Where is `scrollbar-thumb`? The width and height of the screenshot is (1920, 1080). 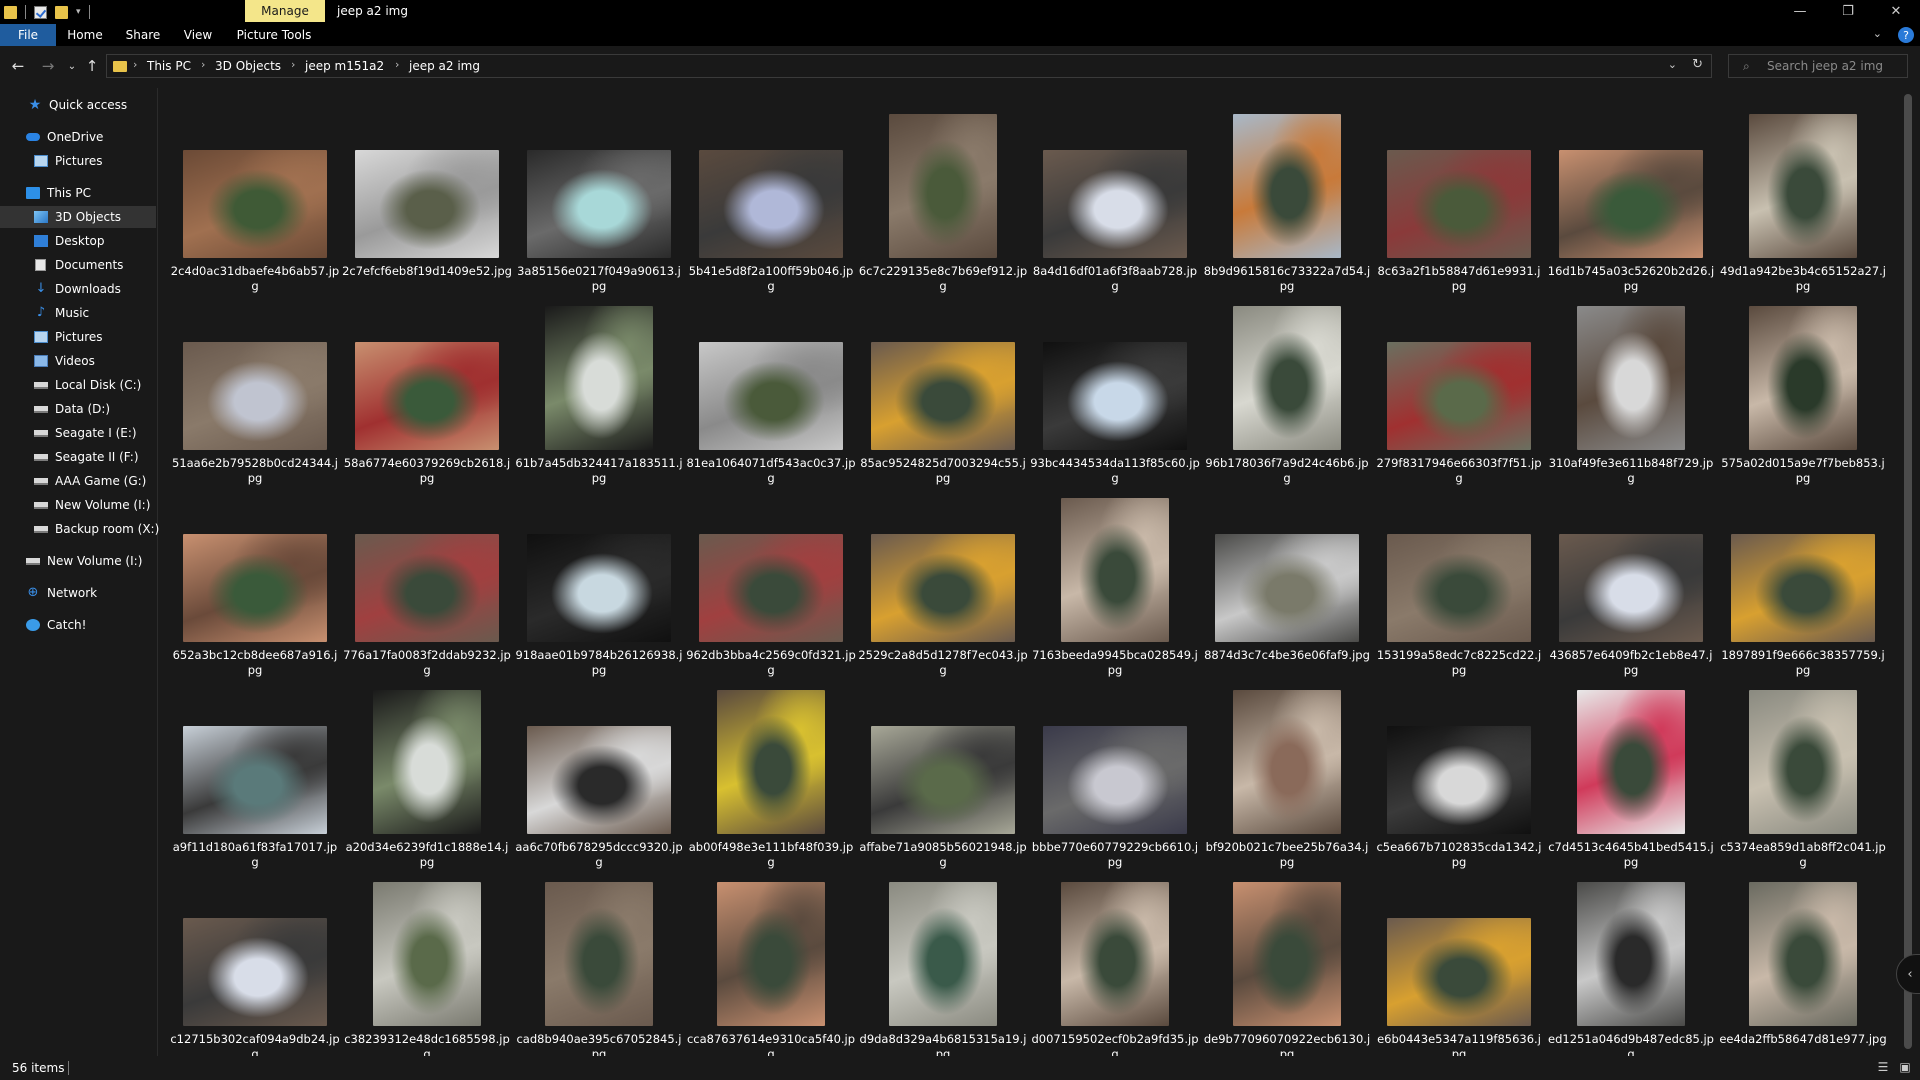
scrollbar-thumb is located at coordinates (1908, 571).